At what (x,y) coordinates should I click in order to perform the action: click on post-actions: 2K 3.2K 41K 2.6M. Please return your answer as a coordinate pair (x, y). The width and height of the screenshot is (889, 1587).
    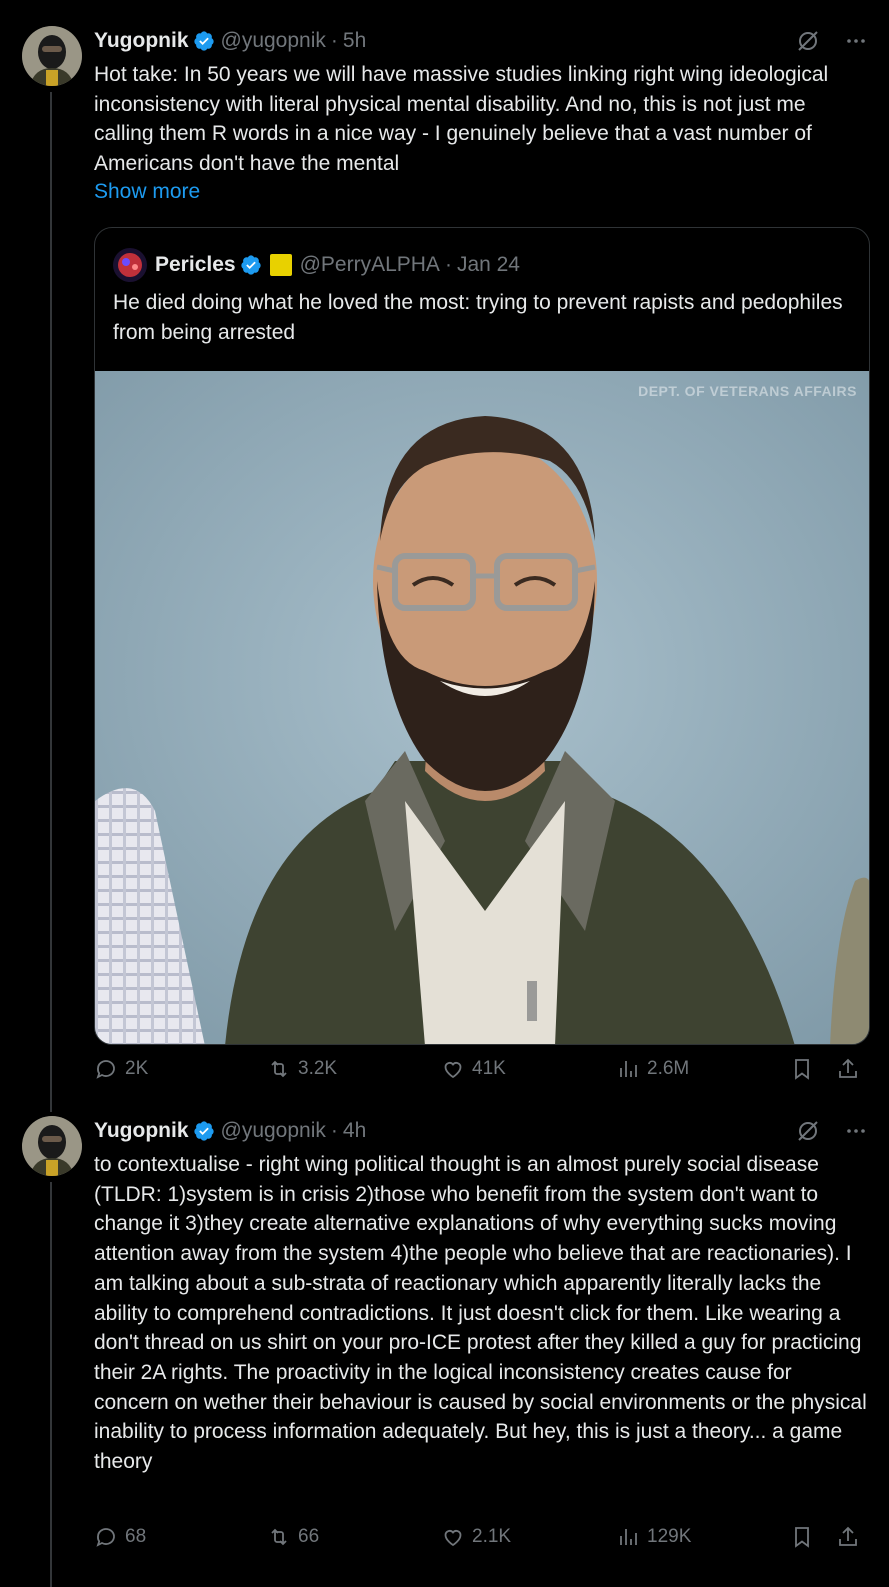
    Looking at the image, I should click on (481, 1069).